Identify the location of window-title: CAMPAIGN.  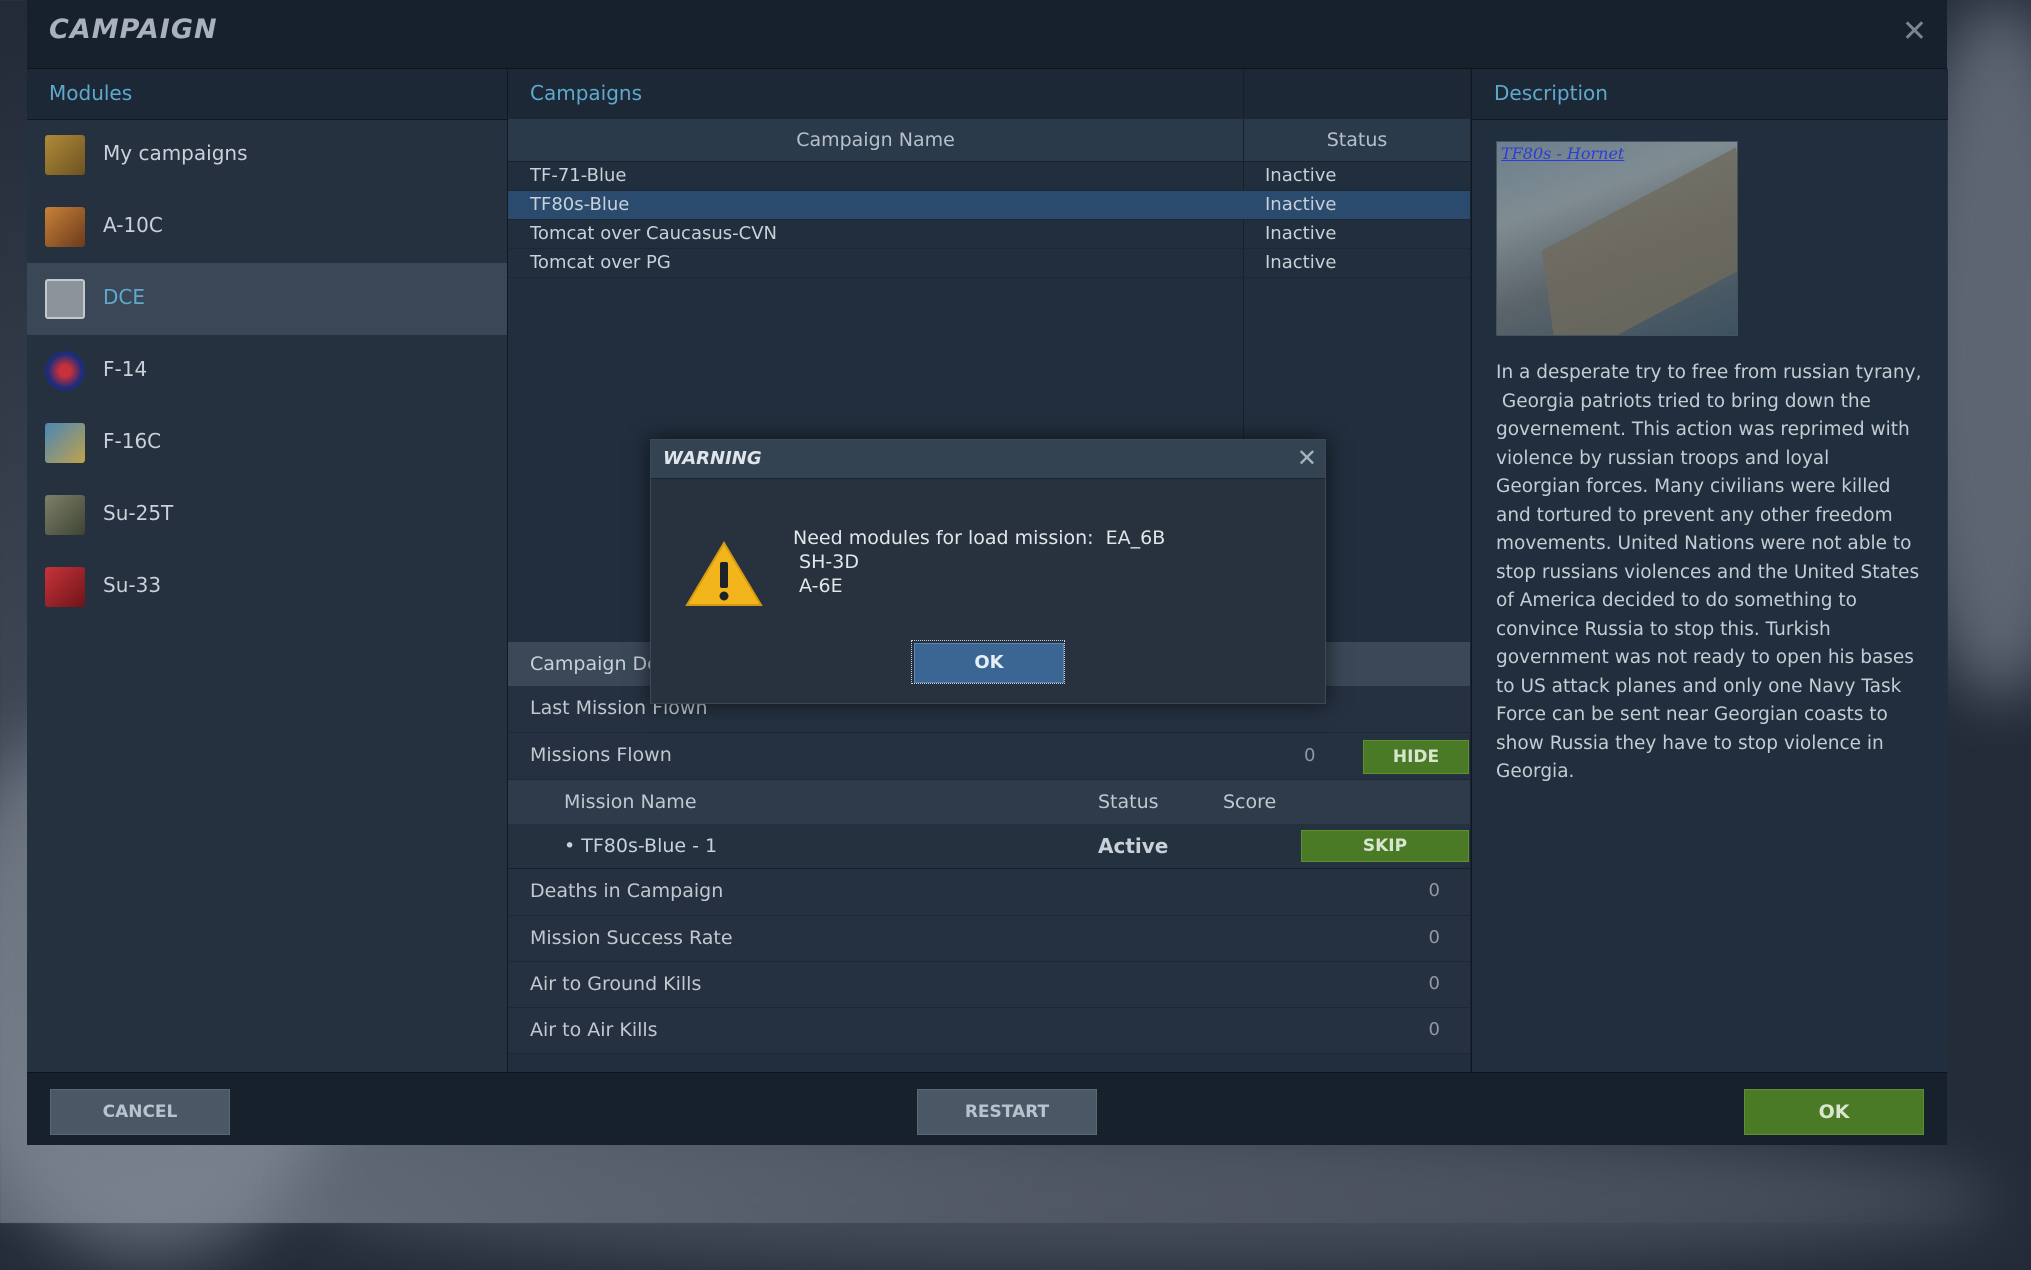
(133, 29).